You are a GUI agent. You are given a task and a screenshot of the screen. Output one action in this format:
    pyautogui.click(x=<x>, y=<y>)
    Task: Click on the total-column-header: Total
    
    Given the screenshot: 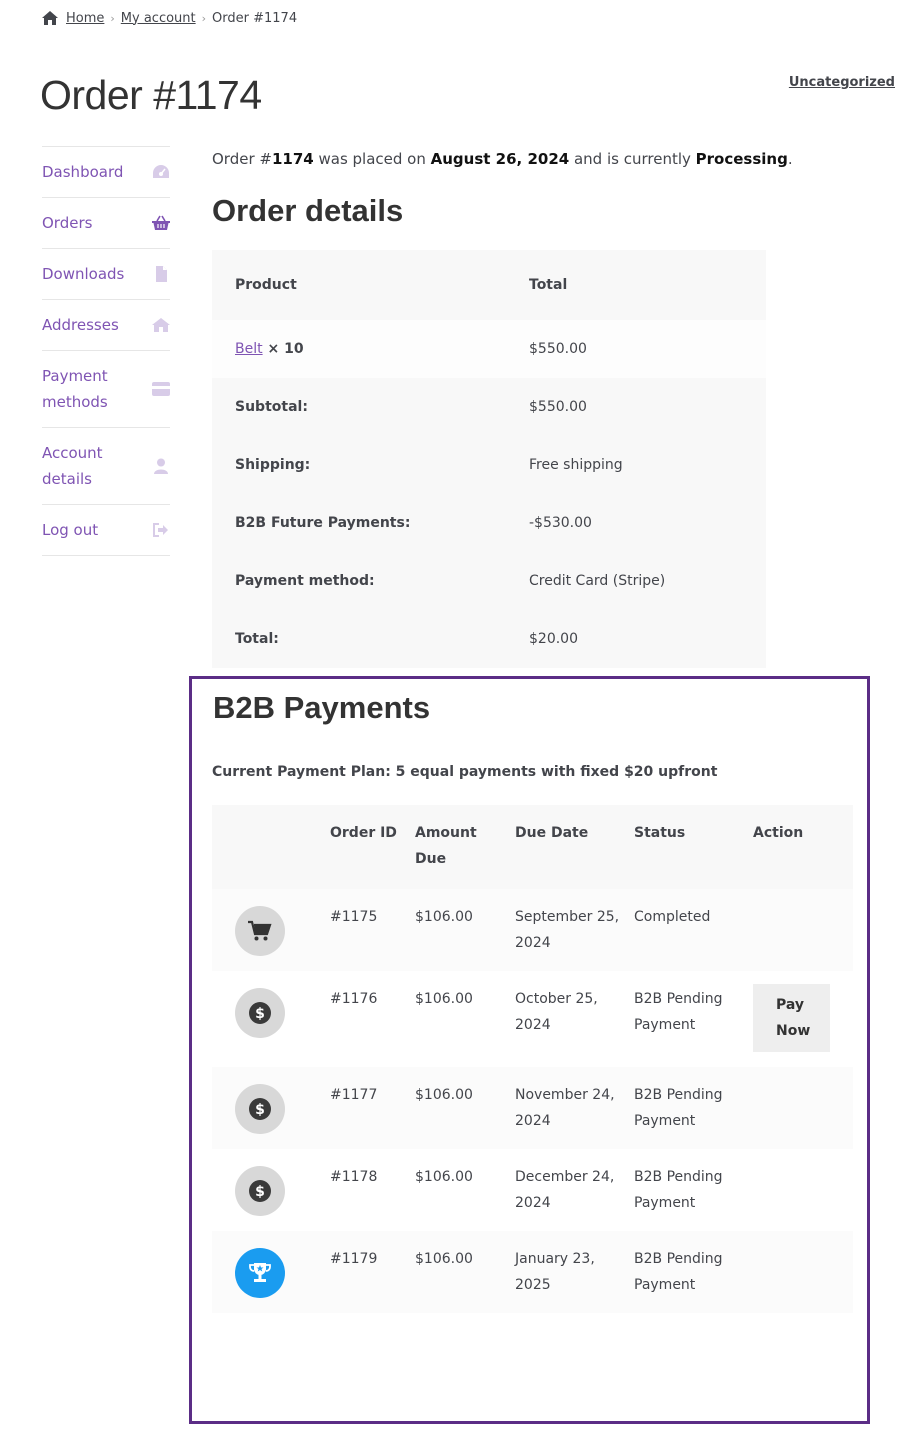 What is the action you would take?
    pyautogui.click(x=548, y=285)
    